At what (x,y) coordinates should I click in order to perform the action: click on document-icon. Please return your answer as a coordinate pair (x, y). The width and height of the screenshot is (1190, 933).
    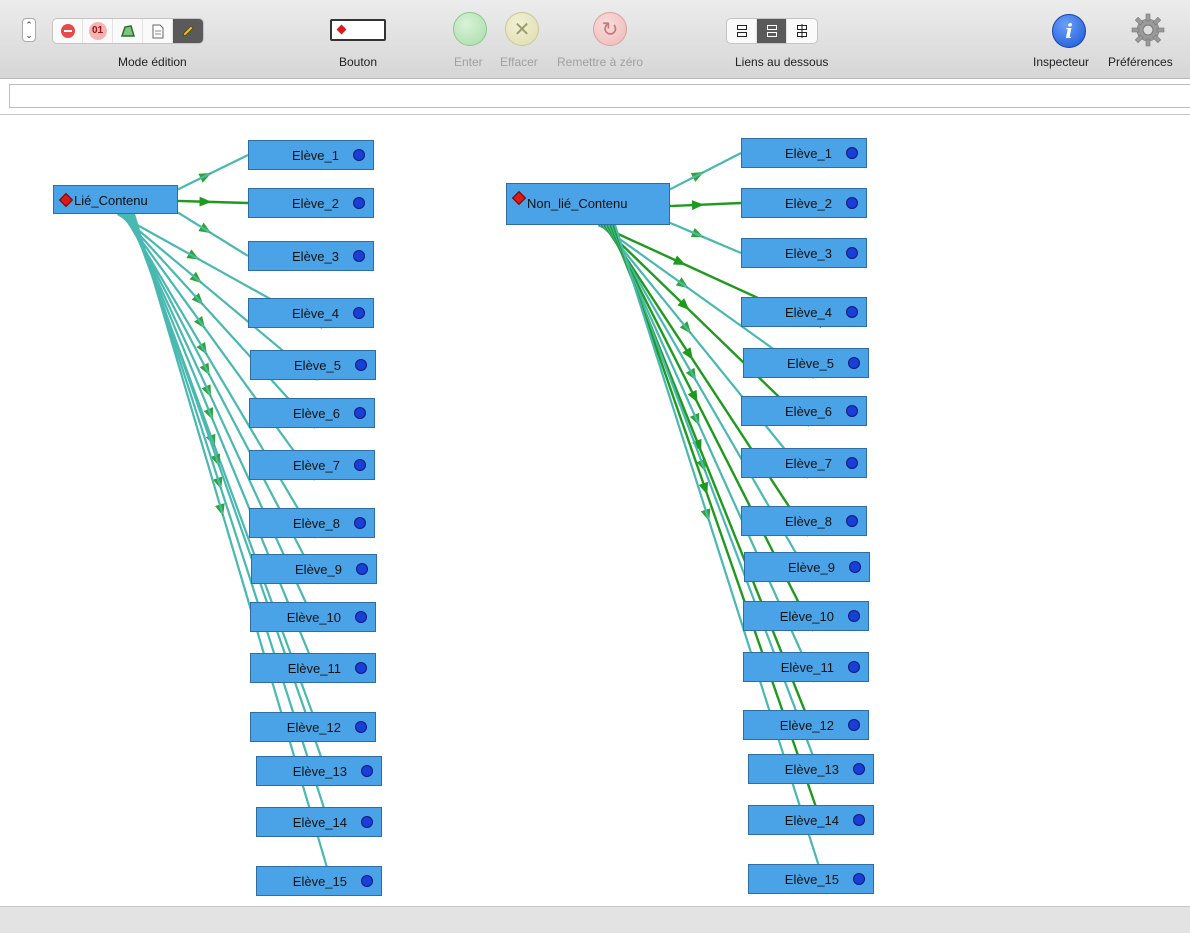
    Looking at the image, I should click on (158, 31).